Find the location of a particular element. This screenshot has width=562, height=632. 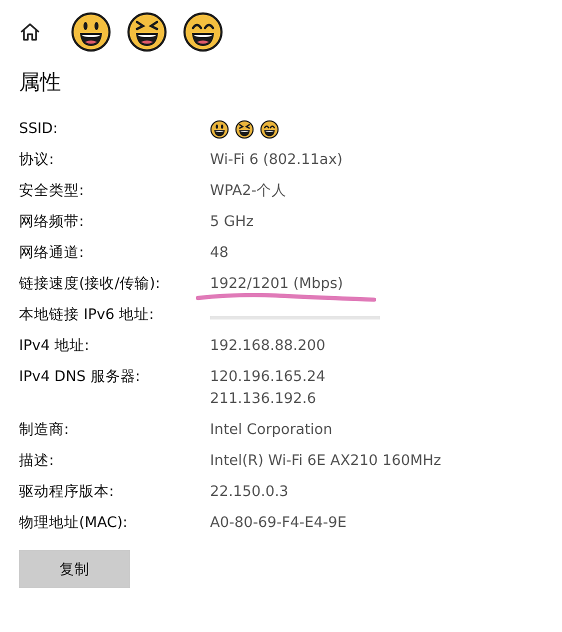

property-label: 本地链接 IPv6 地址: is located at coordinates (87, 315).